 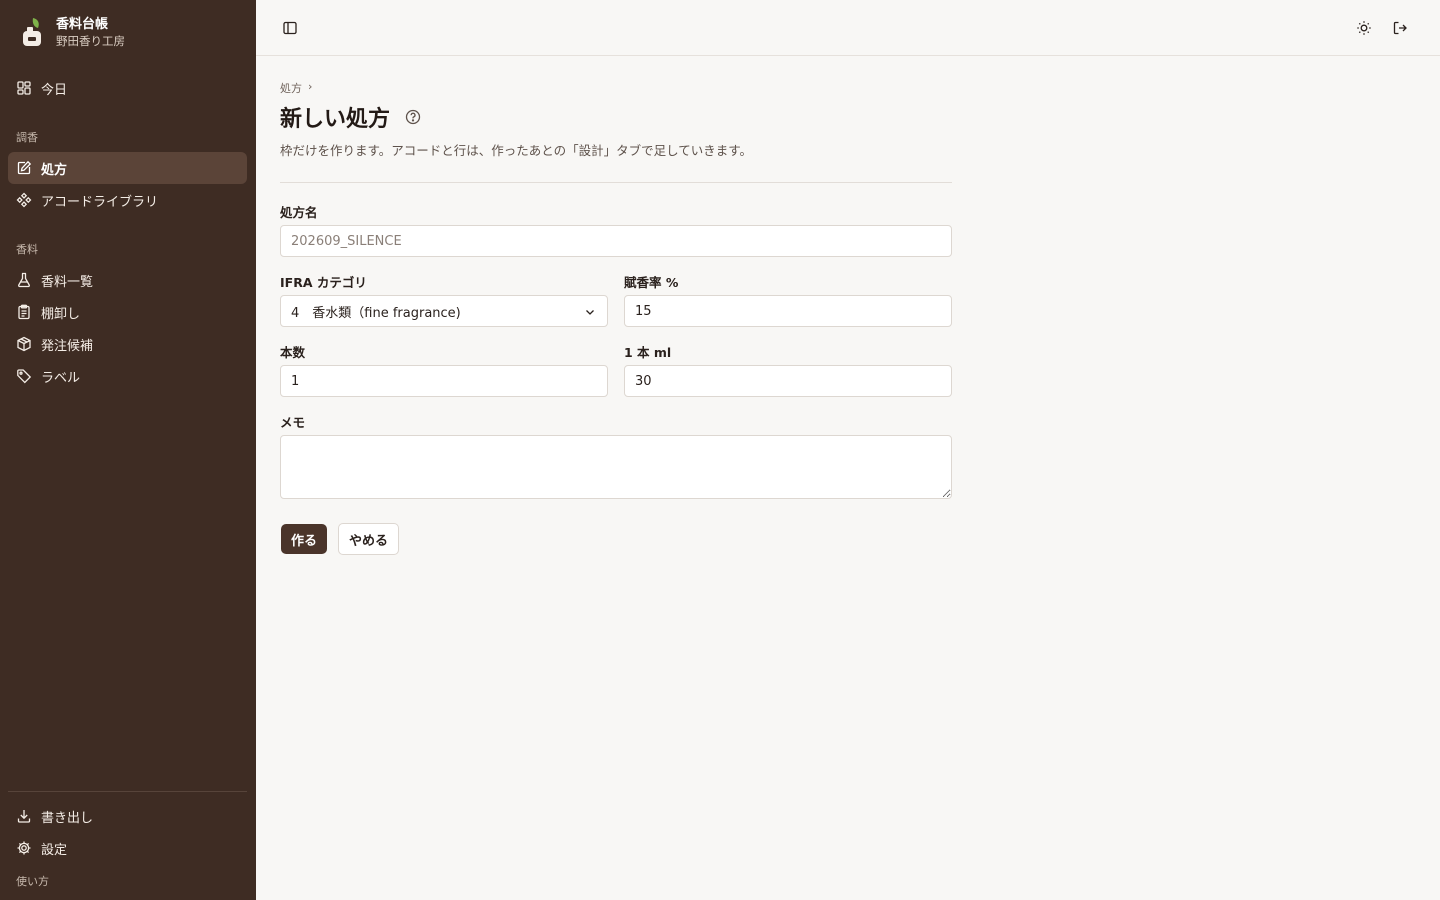 What do you see at coordinates (616, 241) in the screenshot?
I see `formula-name-input` at bounding box center [616, 241].